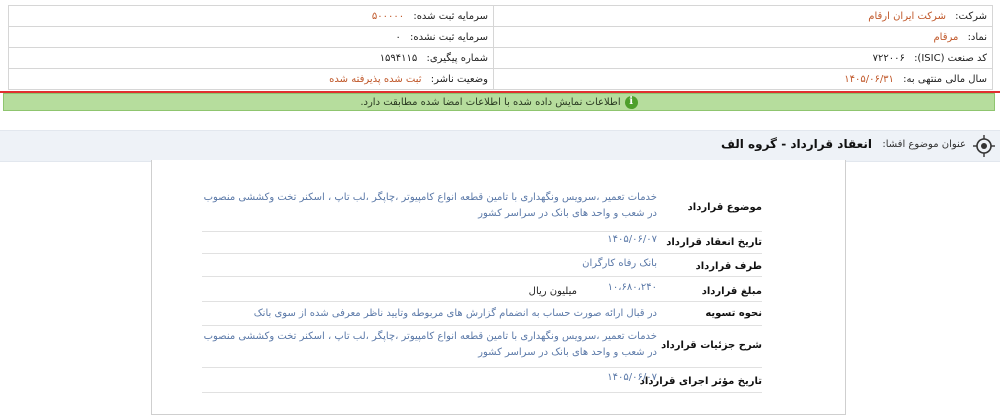  What do you see at coordinates (743, 79) in the screenshot?
I see `fiscal-year-cell: سال مالی منتهی به: ۱۴۰۵/۰۶/۳۱` at bounding box center [743, 79].